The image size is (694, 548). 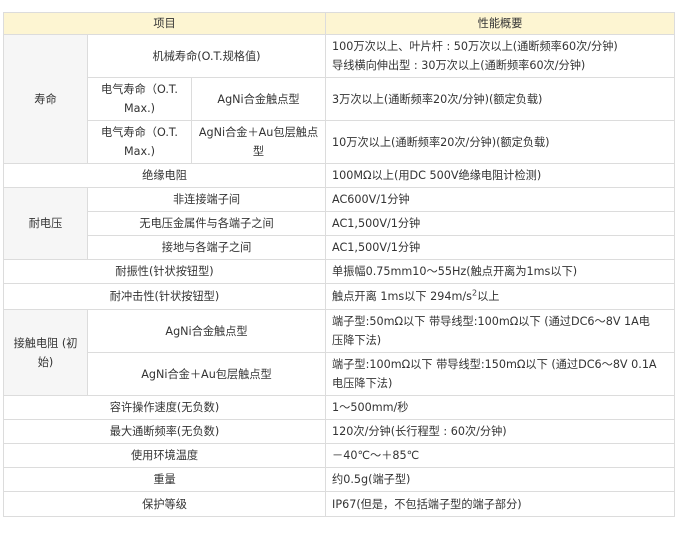 What do you see at coordinates (500, 431) in the screenshot?
I see `frequency-value: 120次/分钟(长行程型 : 60次/分钟)` at bounding box center [500, 431].